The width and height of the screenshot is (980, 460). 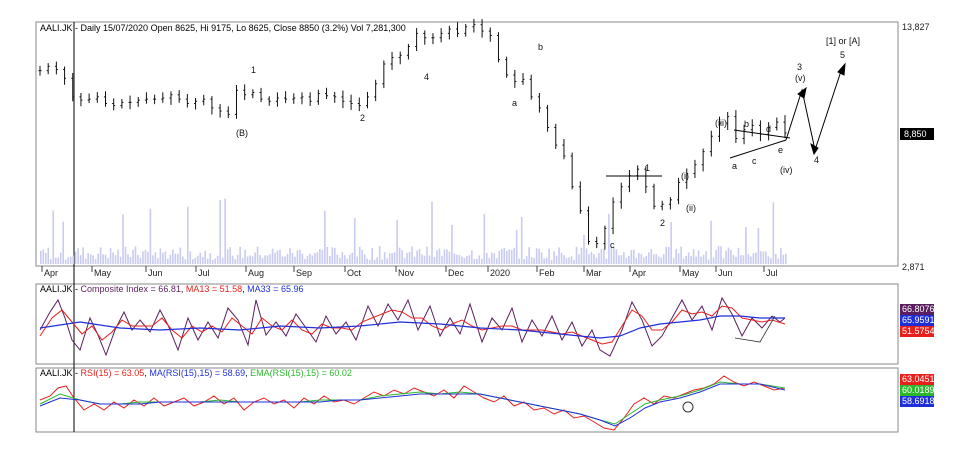 What do you see at coordinates (799, 67) in the screenshot?
I see `wave-label: 3` at bounding box center [799, 67].